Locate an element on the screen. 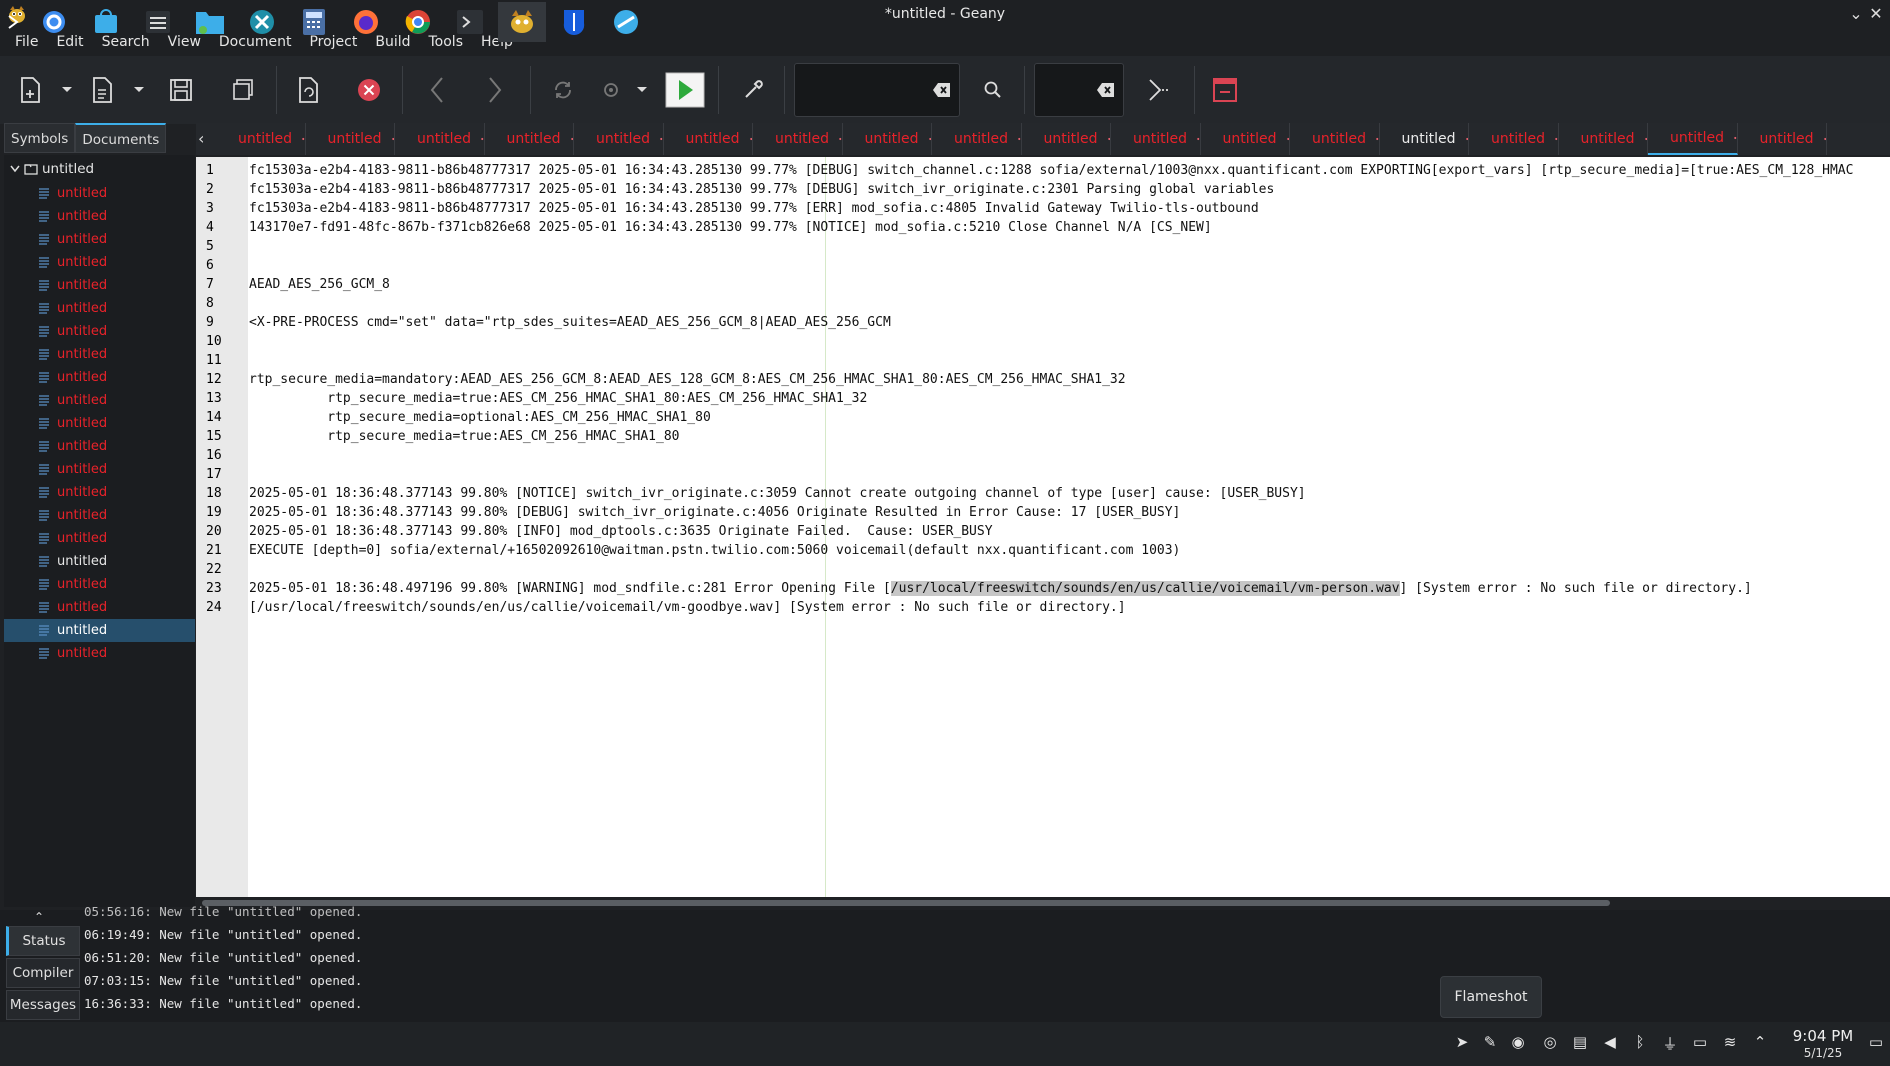 The height and width of the screenshot is (1066, 1890). collapse-arrow-icon is located at coordinates (15, 169).